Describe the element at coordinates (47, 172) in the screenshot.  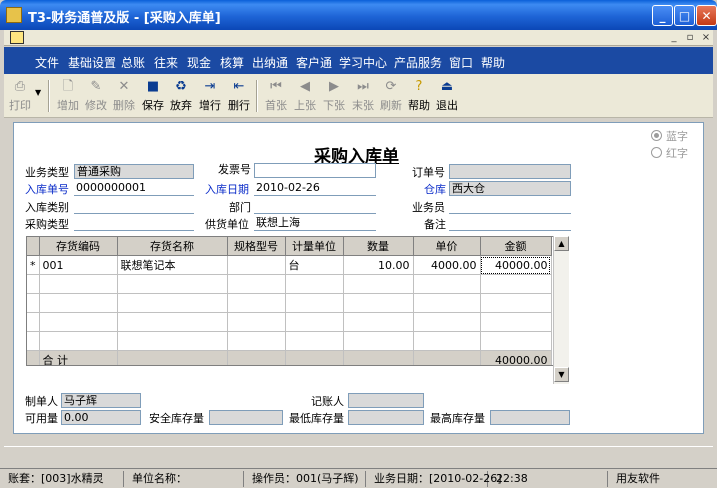
I see `business-type-label: 业务类型` at that location.